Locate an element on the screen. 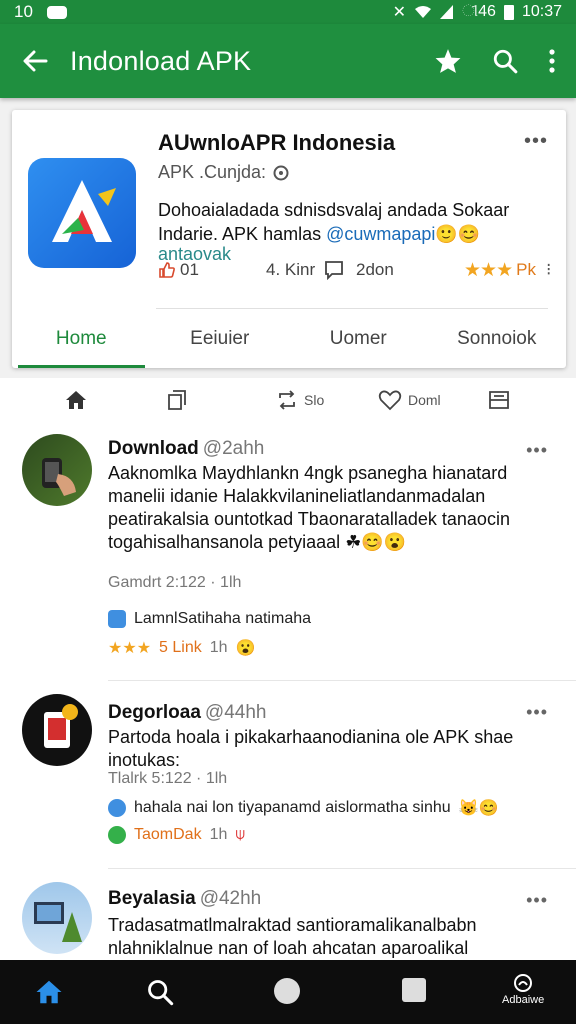 The height and width of the screenshot is (1024, 576). like-action: Doml is located at coordinates (409, 400).